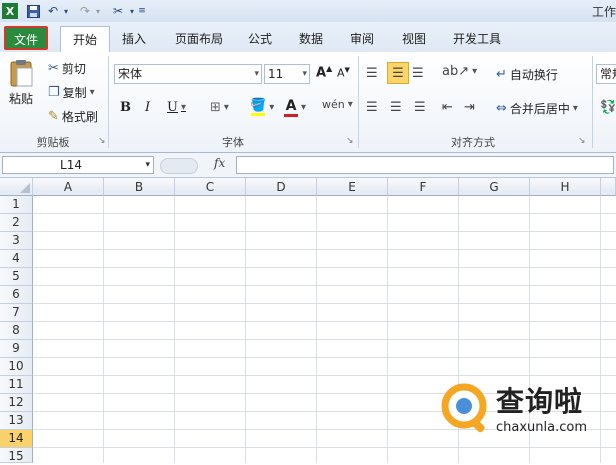  What do you see at coordinates (132, 11) in the screenshot?
I see `tools-dropdown-icon: ▾` at bounding box center [132, 11].